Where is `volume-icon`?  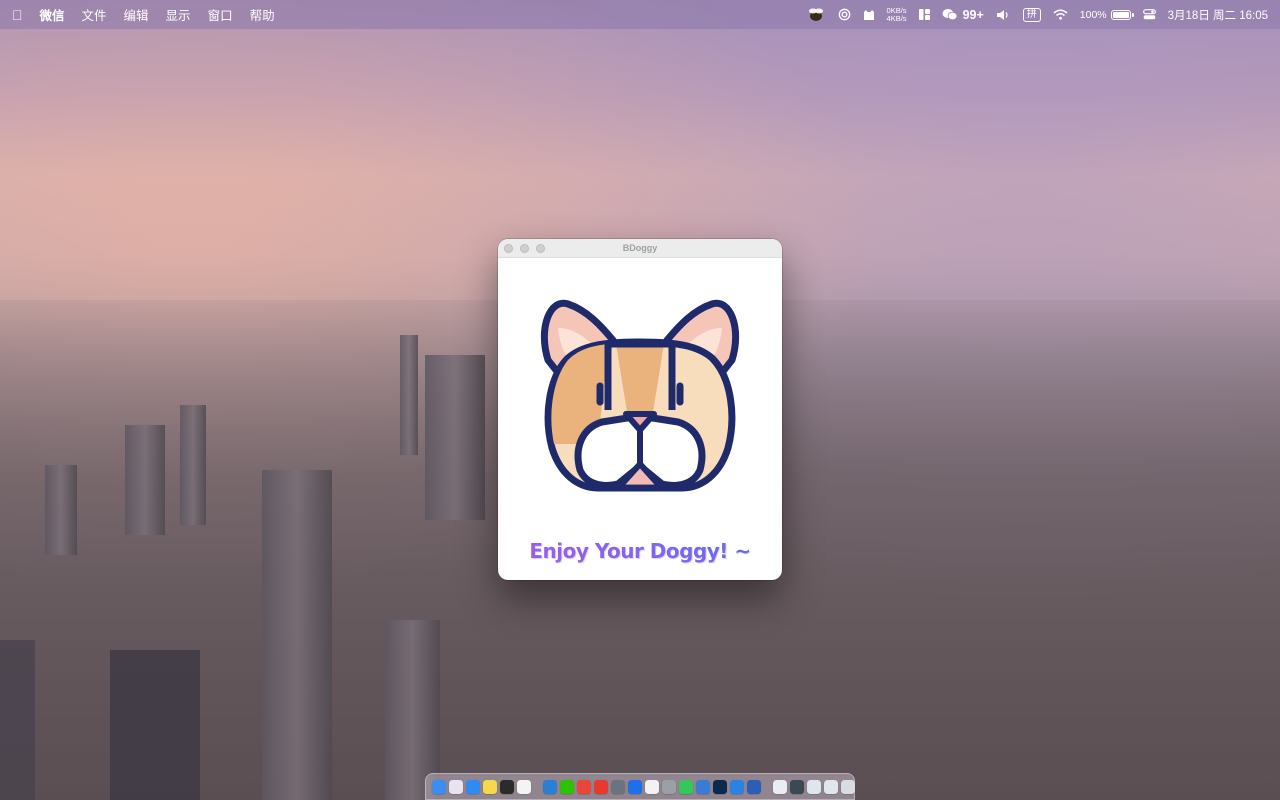 volume-icon is located at coordinates (1003, 15).